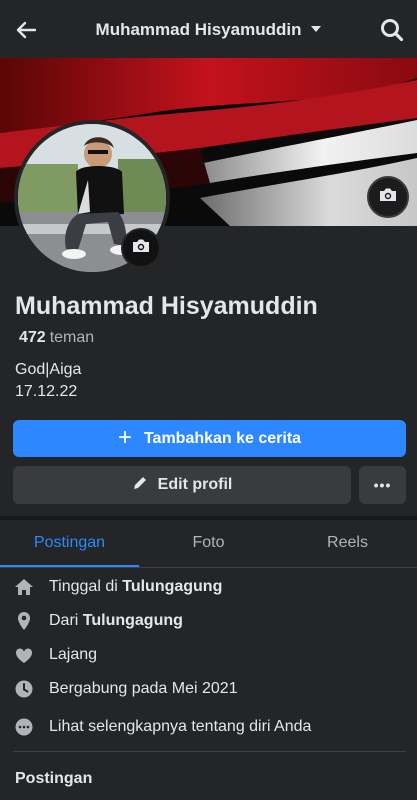 This screenshot has height=800, width=417. I want to click on friends-count-link: 472 teman, so click(56, 338).